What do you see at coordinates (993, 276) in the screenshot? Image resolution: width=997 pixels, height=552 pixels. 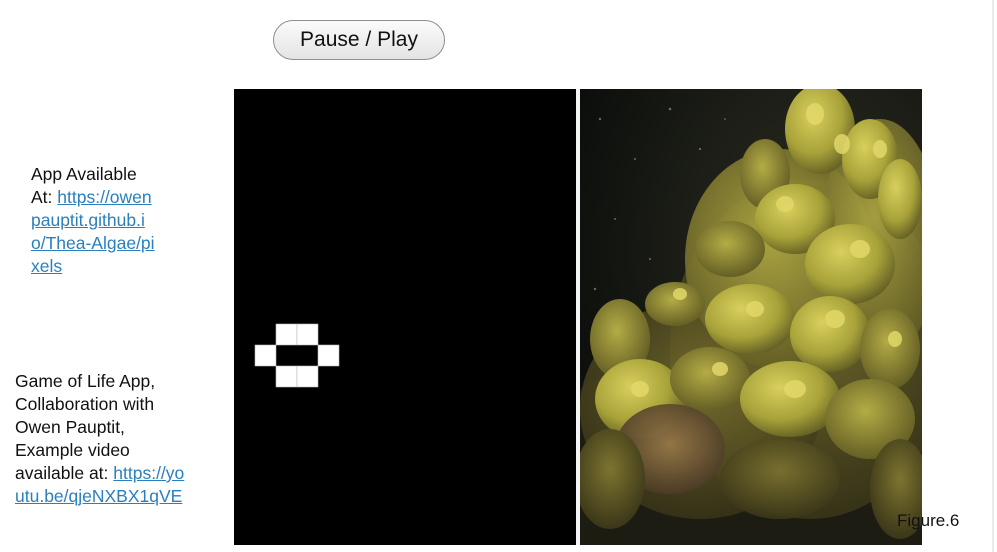 I see `page-edge` at bounding box center [993, 276].